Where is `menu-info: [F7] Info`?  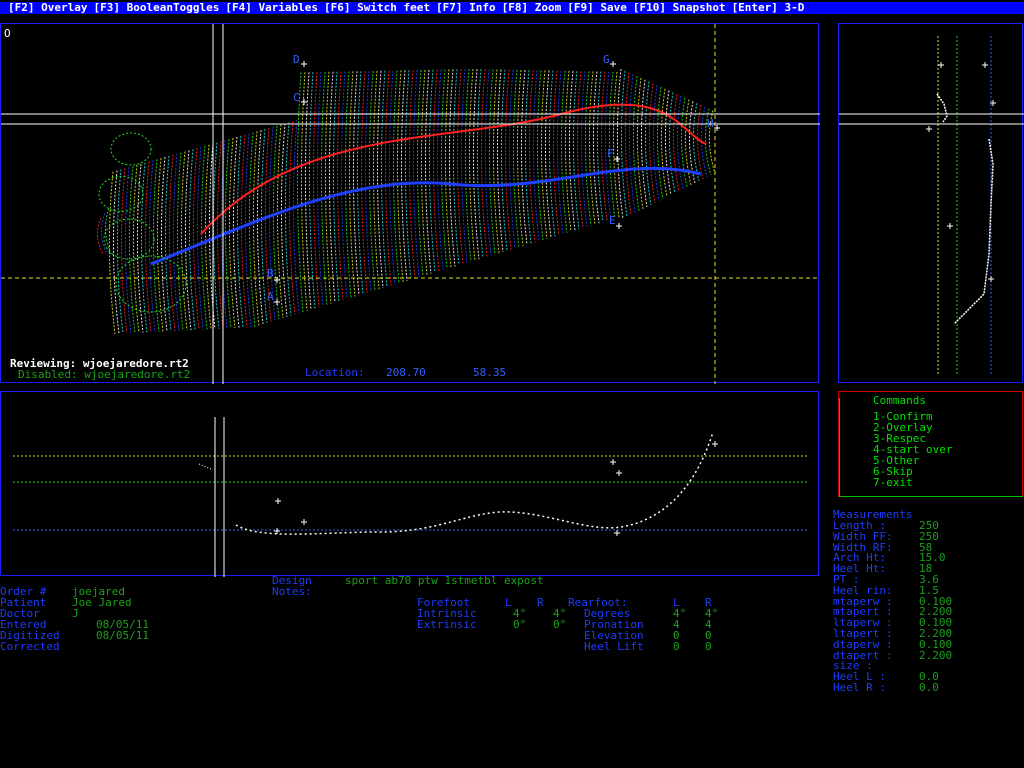 menu-info: [F7] Info is located at coordinates (466, 7).